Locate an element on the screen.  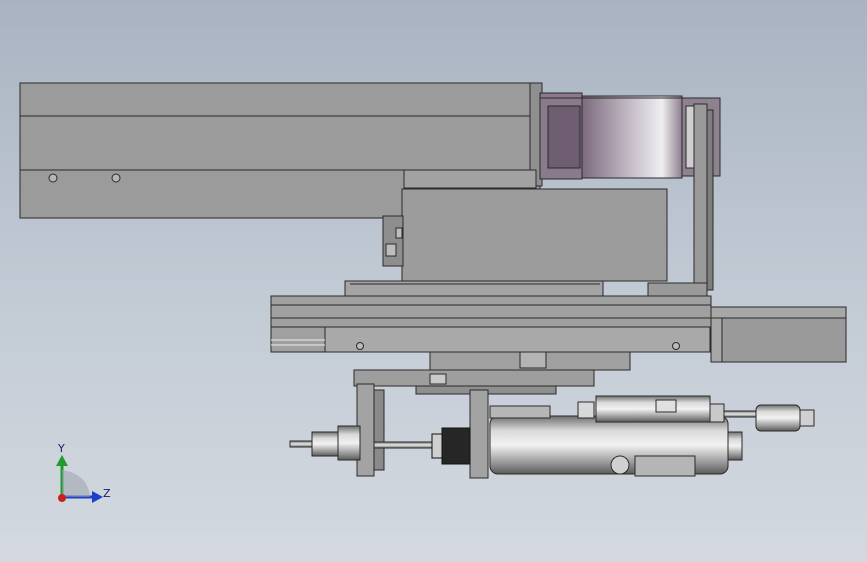
x-axis-origin is located at coordinates (62, 498).